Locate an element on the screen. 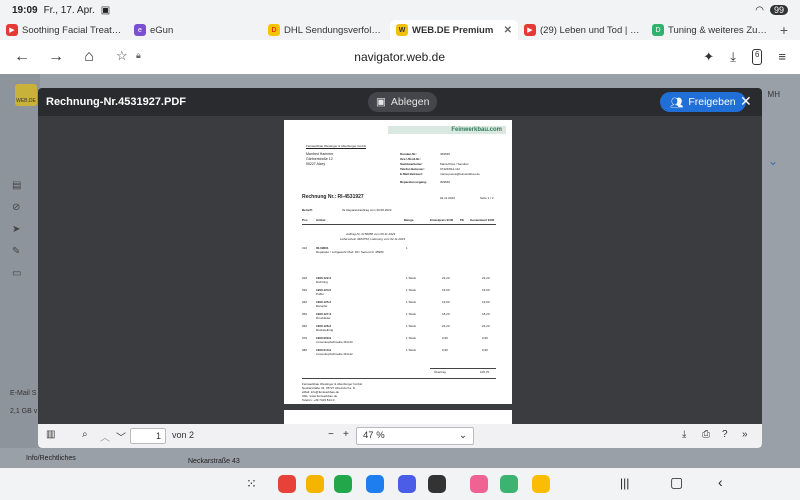 This screenshot has height=500, width=800. sidebar-toggle-icon: ▥ is located at coordinates (50, 434).